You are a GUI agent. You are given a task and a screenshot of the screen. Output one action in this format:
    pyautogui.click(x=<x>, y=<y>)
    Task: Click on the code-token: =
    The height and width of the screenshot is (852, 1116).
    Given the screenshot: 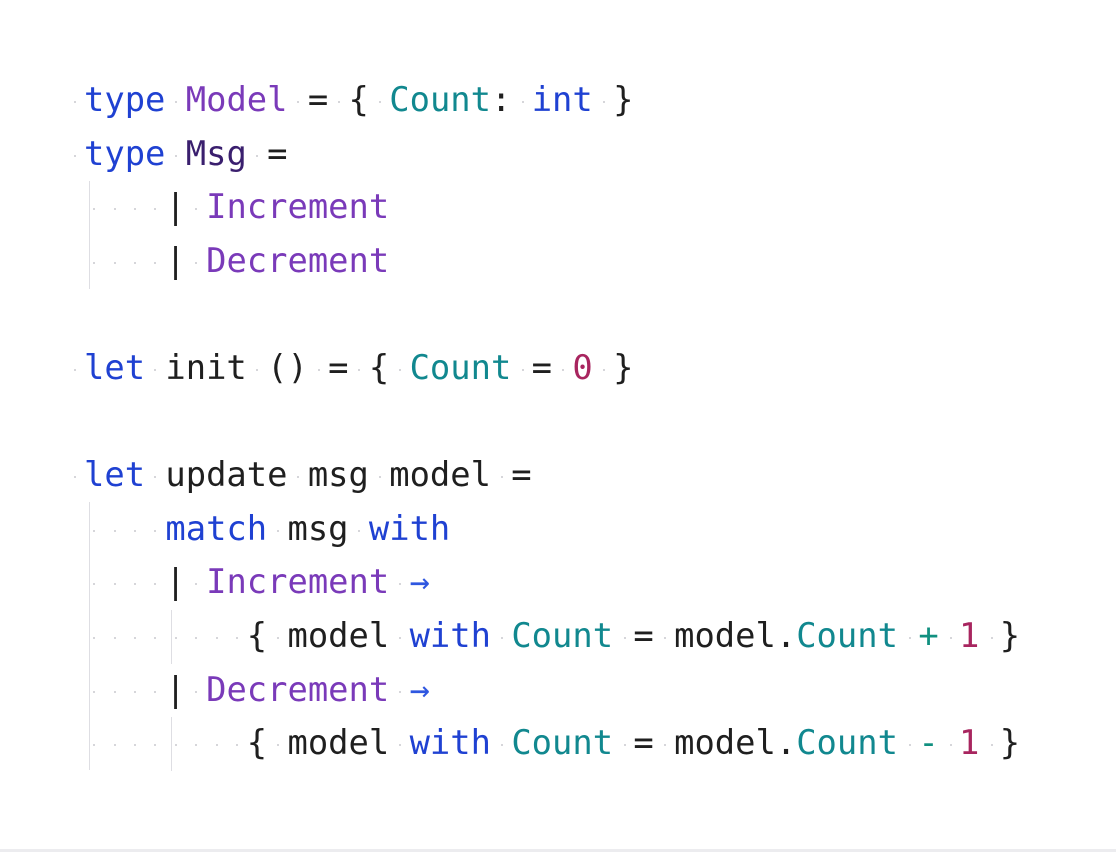 What is the action you would take?
    pyautogui.click(x=542, y=367)
    